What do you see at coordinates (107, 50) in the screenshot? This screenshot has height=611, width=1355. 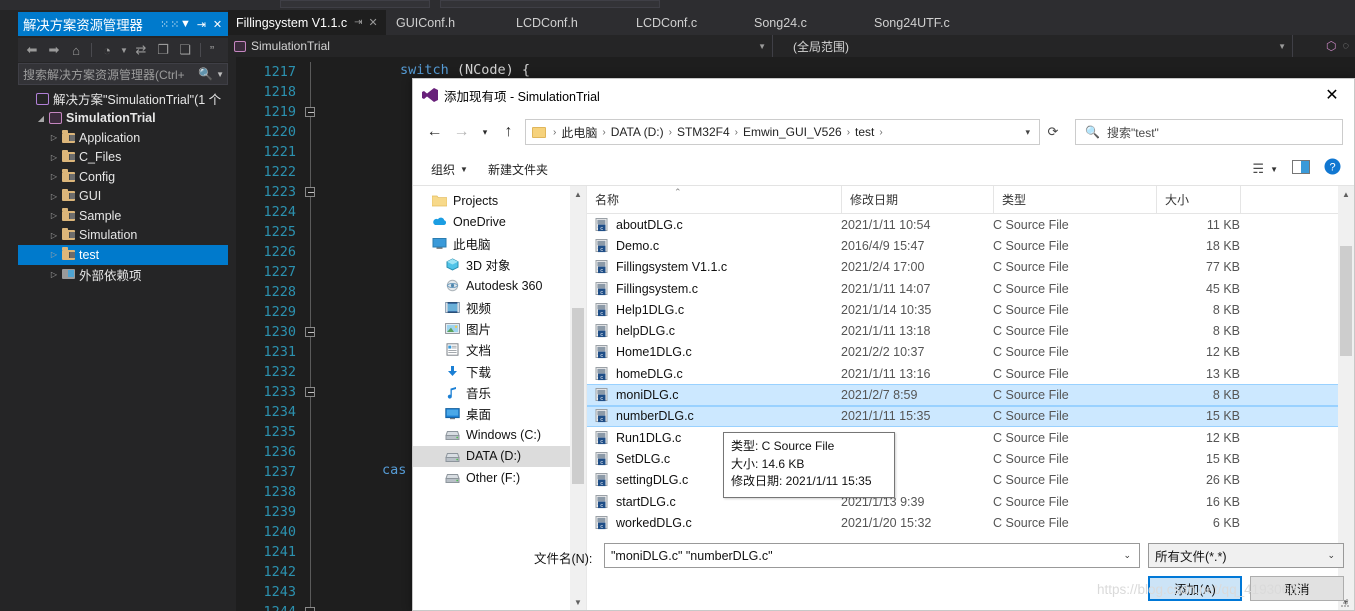 I see `pending-changes-icon: ◔` at bounding box center [107, 50].